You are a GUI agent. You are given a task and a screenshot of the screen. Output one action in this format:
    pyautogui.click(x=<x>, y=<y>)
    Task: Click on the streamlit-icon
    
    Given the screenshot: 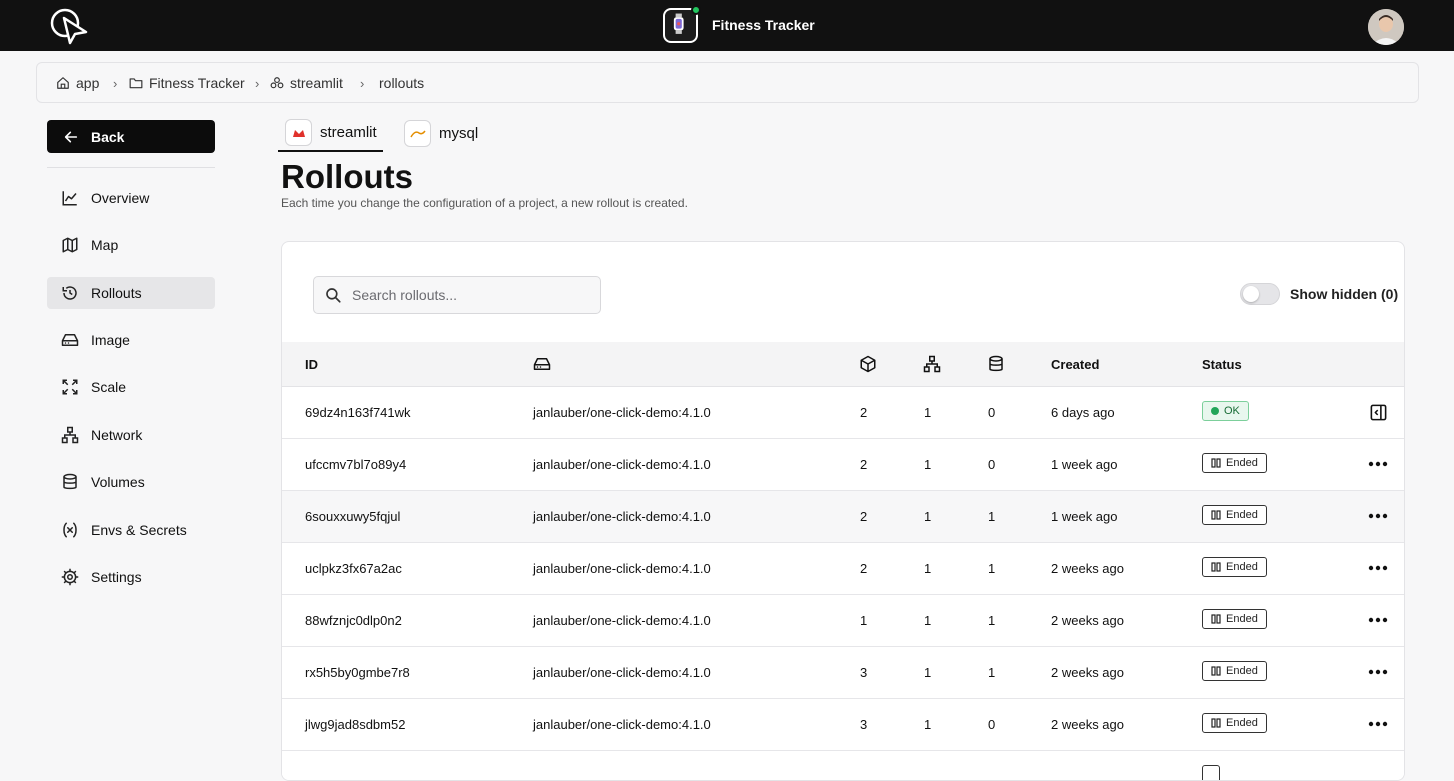 What is the action you would take?
    pyautogui.click(x=298, y=132)
    